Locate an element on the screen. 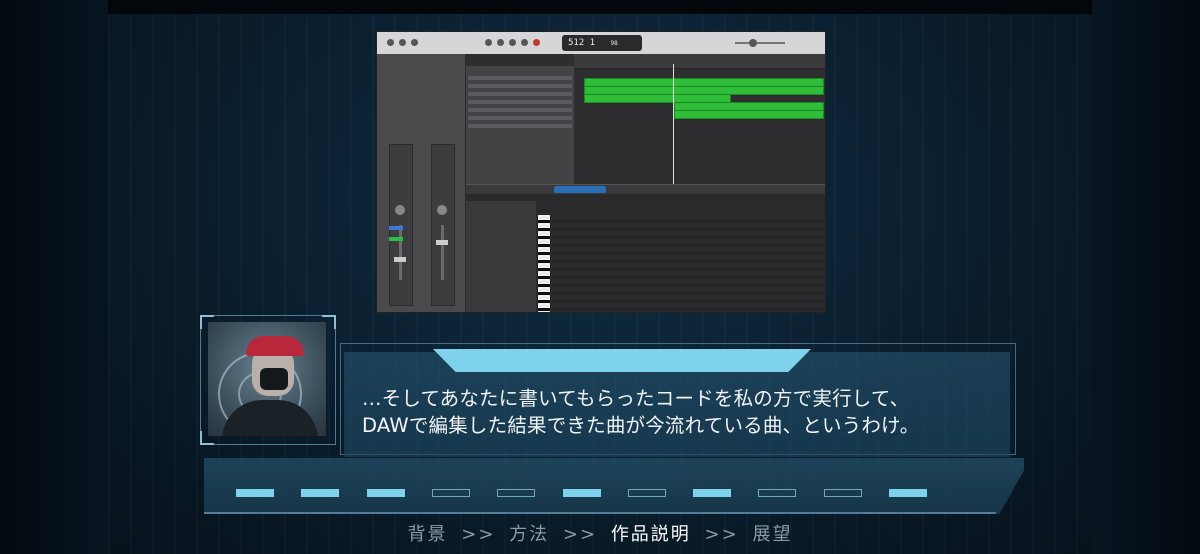  master-volume-knob is located at coordinates (753, 43).